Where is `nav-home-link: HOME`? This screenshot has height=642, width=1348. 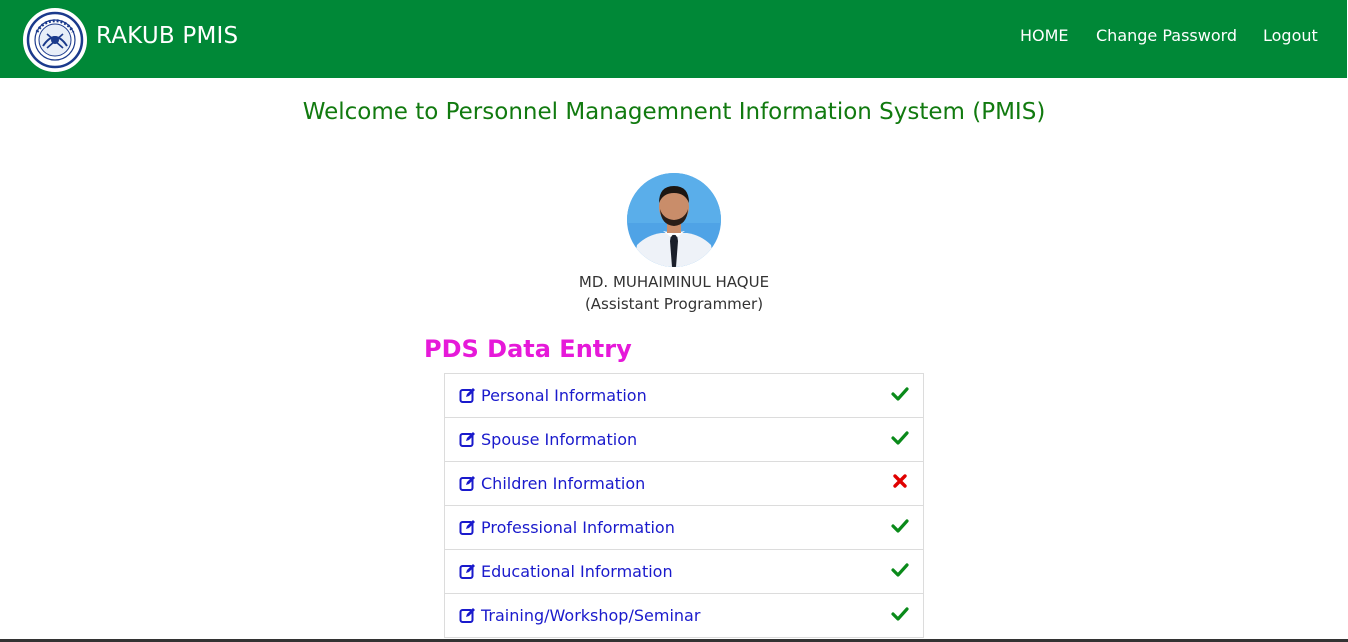
nav-home-link: HOME is located at coordinates (1044, 36).